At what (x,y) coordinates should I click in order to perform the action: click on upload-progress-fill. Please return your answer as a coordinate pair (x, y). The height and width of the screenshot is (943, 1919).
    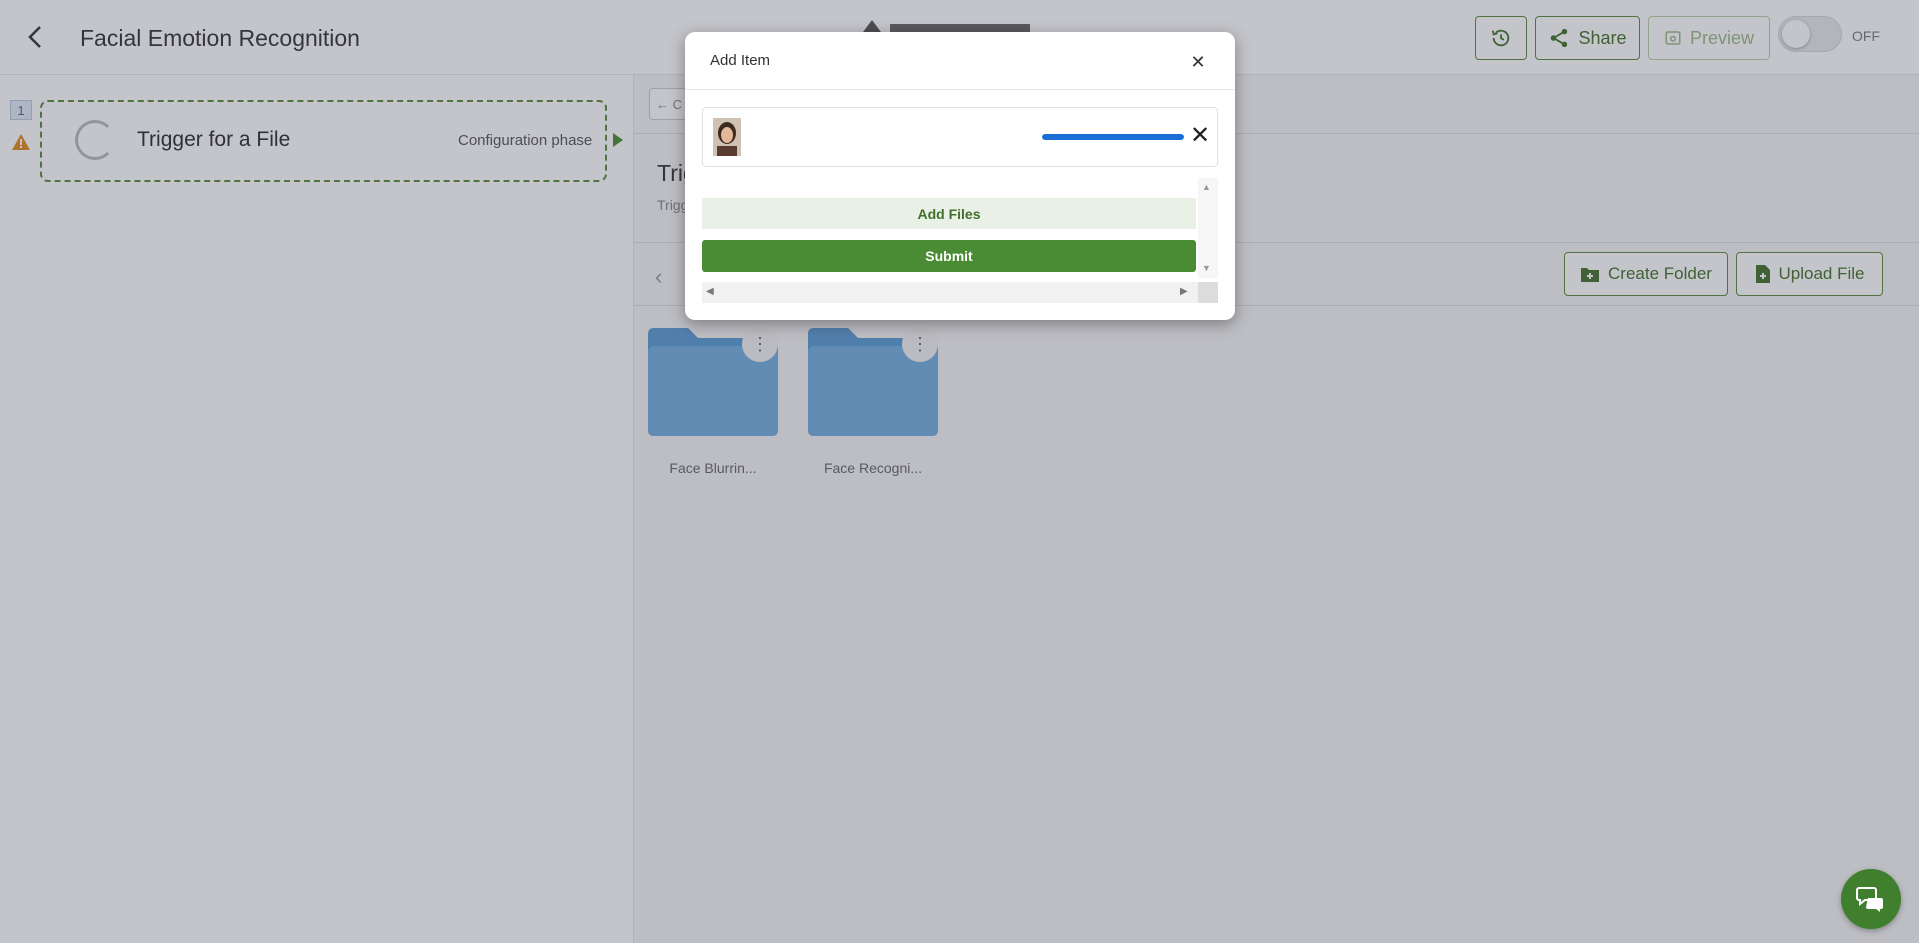
    Looking at the image, I should click on (1113, 137).